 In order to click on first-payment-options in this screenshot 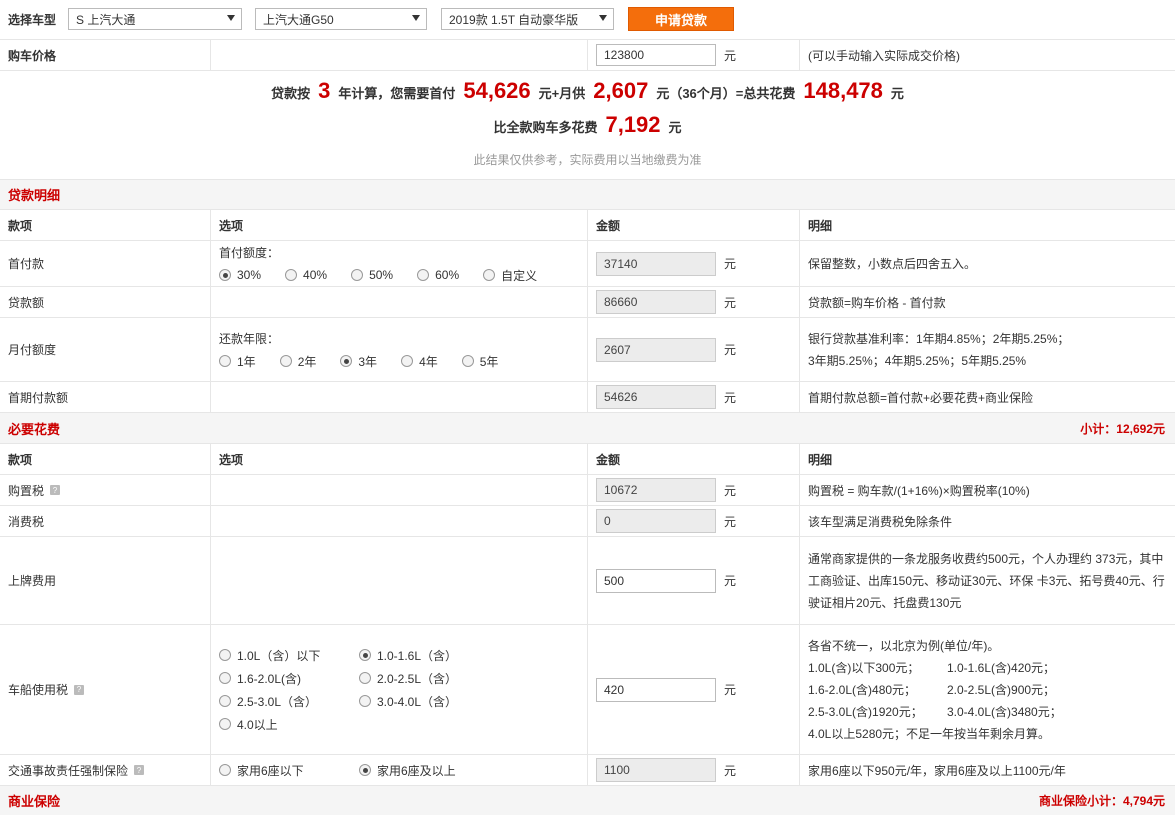, I will do `click(398, 397)`.